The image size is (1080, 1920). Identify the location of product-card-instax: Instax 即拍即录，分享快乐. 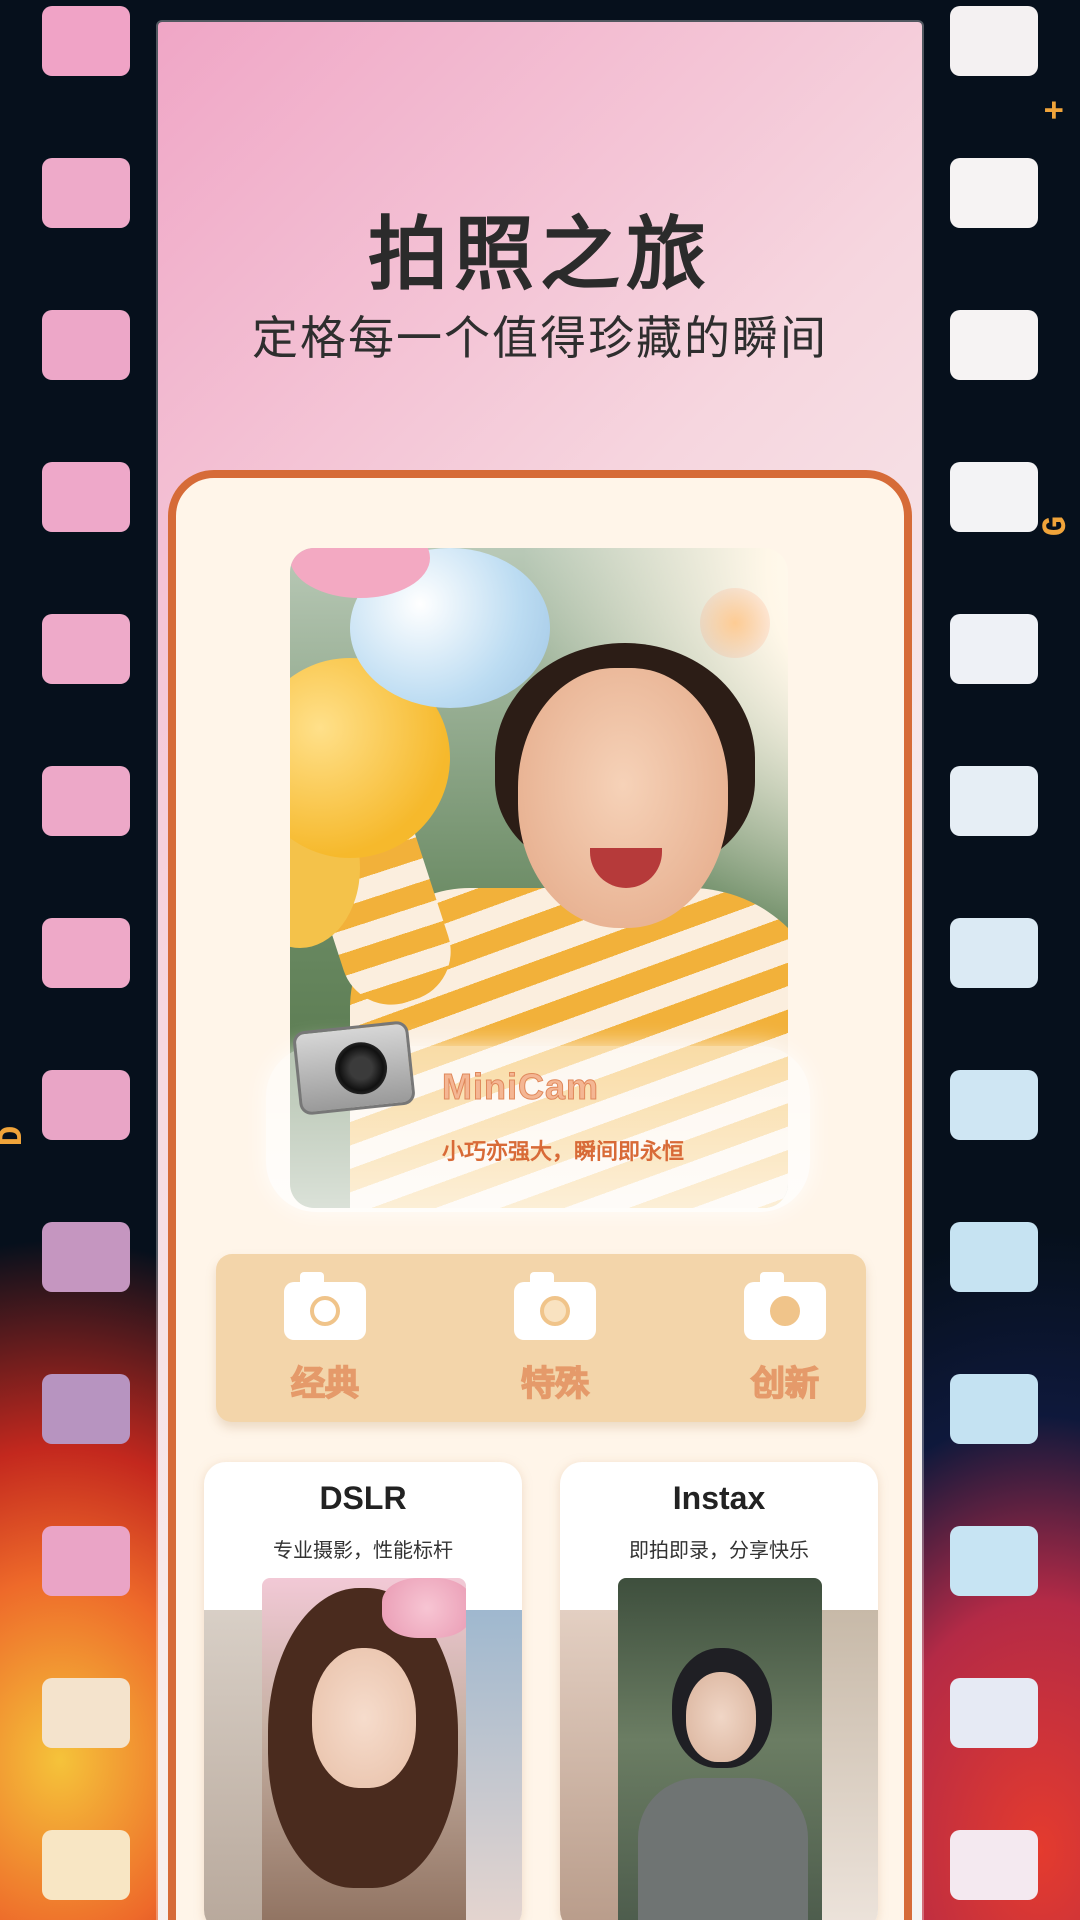
(719, 1691).